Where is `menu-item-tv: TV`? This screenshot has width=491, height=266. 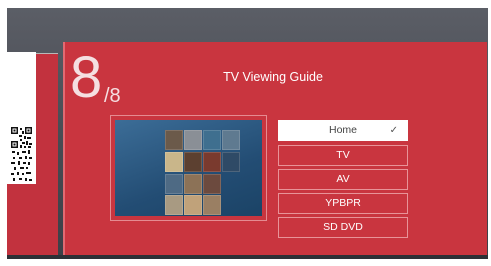 menu-item-tv: TV is located at coordinates (343, 155).